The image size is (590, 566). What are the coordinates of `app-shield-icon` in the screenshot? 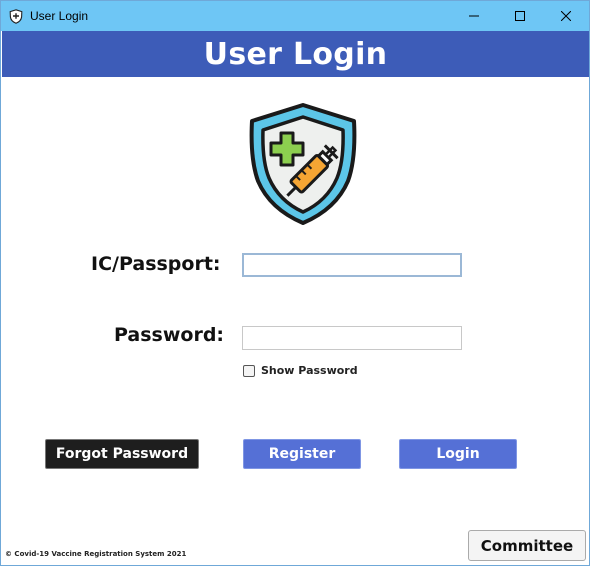 It's located at (16, 16).